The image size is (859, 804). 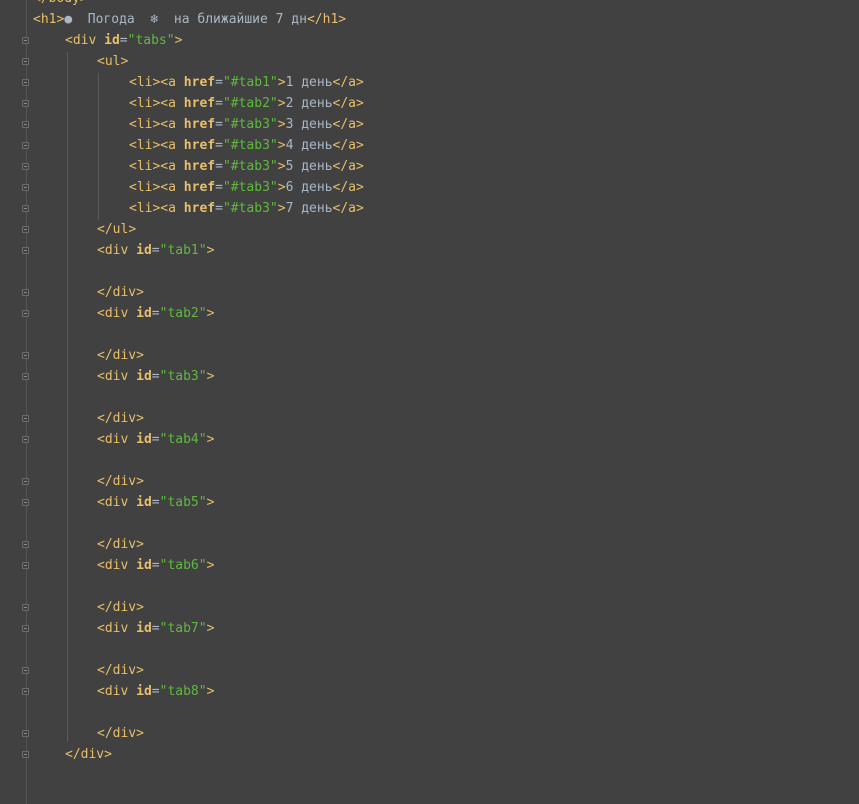 I want to click on code-line: <li><a href="#tab1">1 день</a>, so click(x=246, y=82).